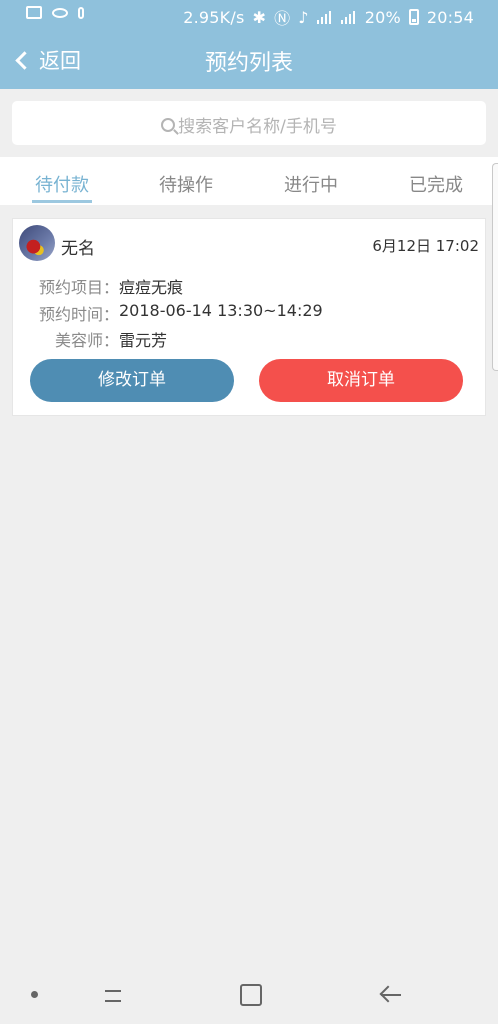 The image size is (498, 1024). Describe the element at coordinates (251, 995) in the screenshot. I see `home-icon` at that location.